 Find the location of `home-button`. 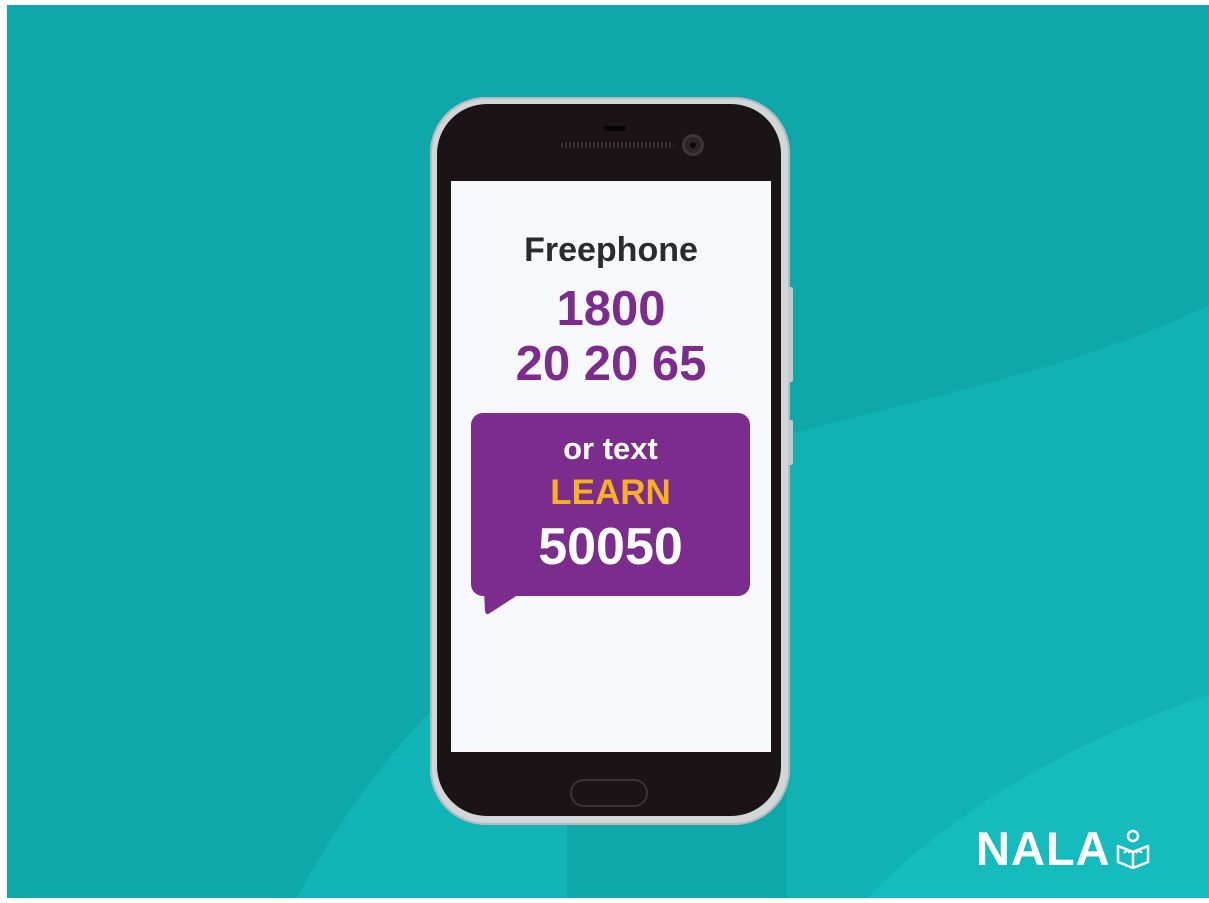

home-button is located at coordinates (609, 793).